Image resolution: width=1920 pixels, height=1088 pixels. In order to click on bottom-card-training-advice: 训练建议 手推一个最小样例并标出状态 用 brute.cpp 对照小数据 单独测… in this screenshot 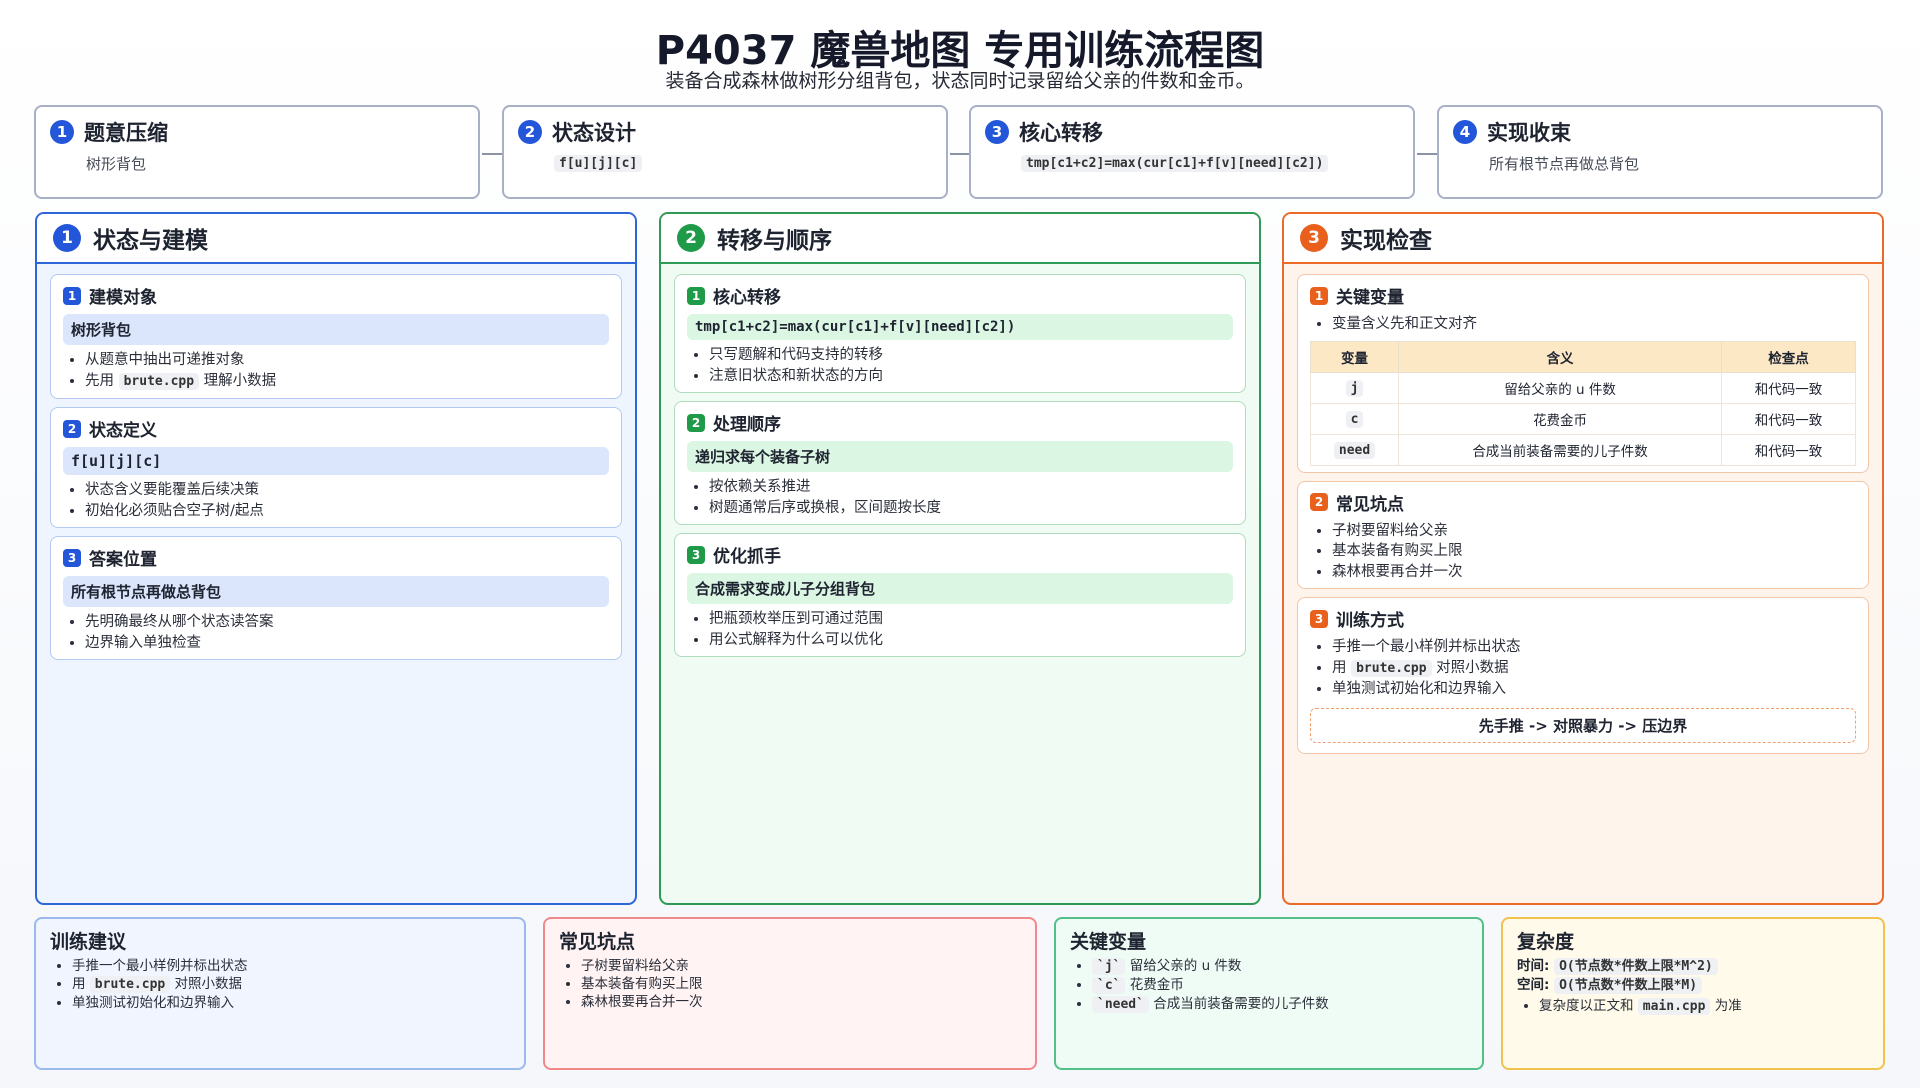, I will do `click(280, 993)`.